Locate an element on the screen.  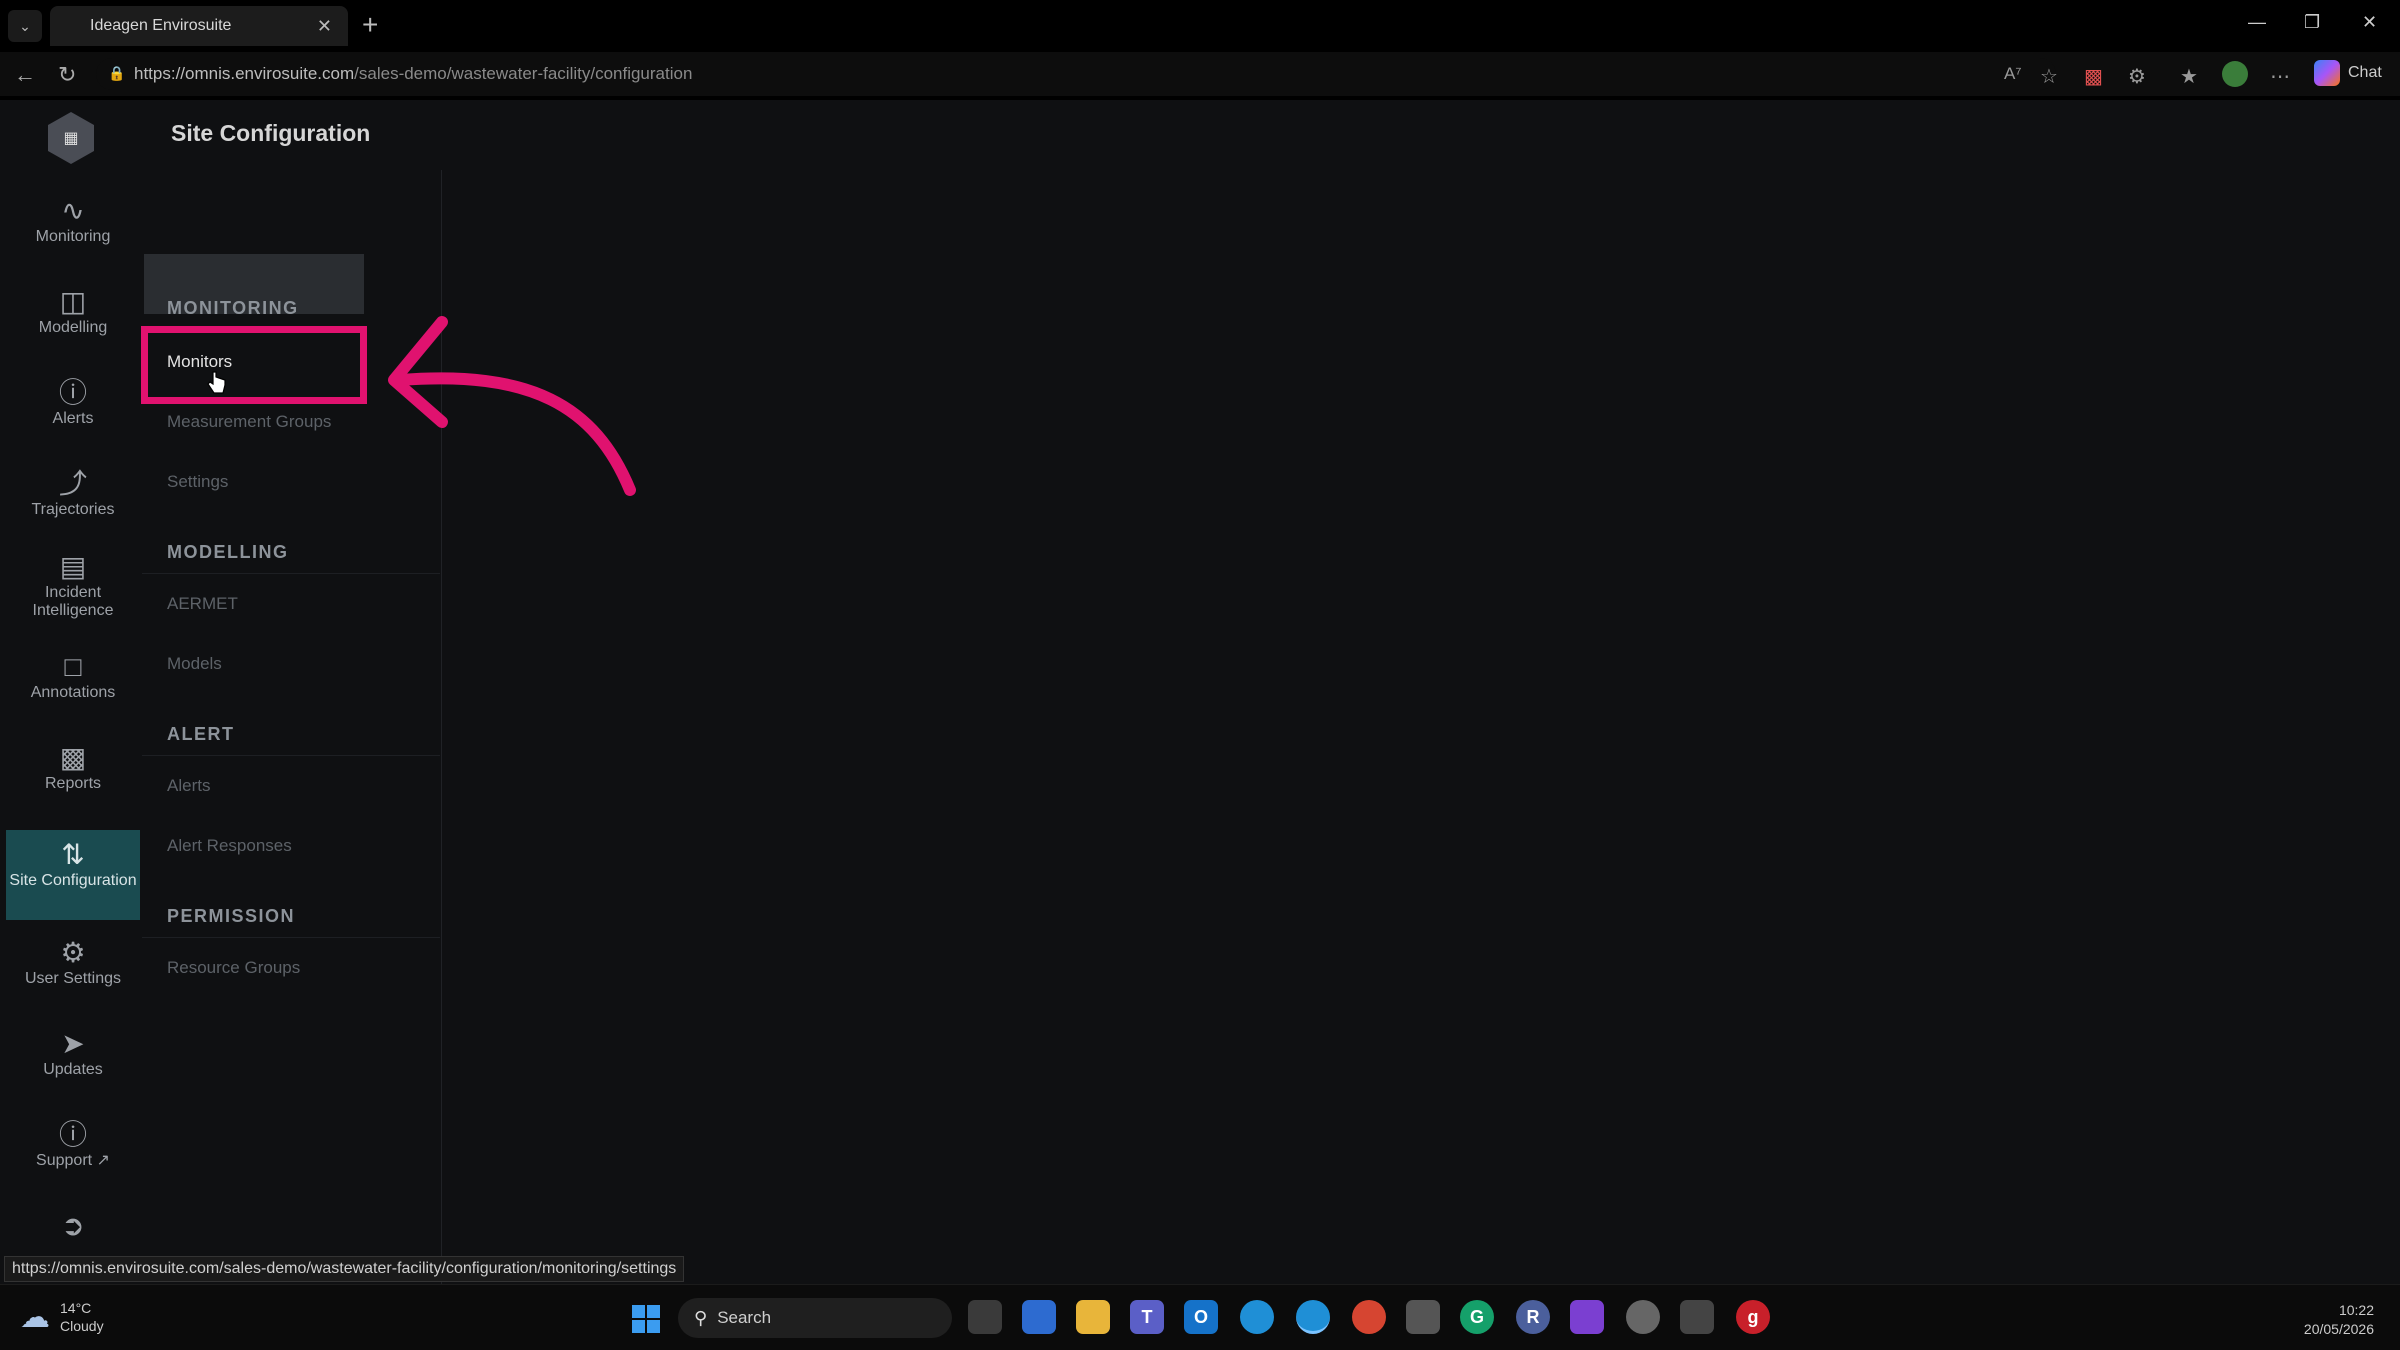
search-label: Search is located at coordinates (744, 1317).